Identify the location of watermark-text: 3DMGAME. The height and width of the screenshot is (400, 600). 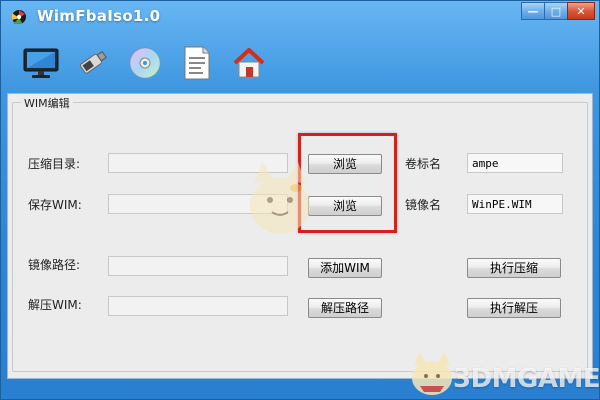
(526, 379).